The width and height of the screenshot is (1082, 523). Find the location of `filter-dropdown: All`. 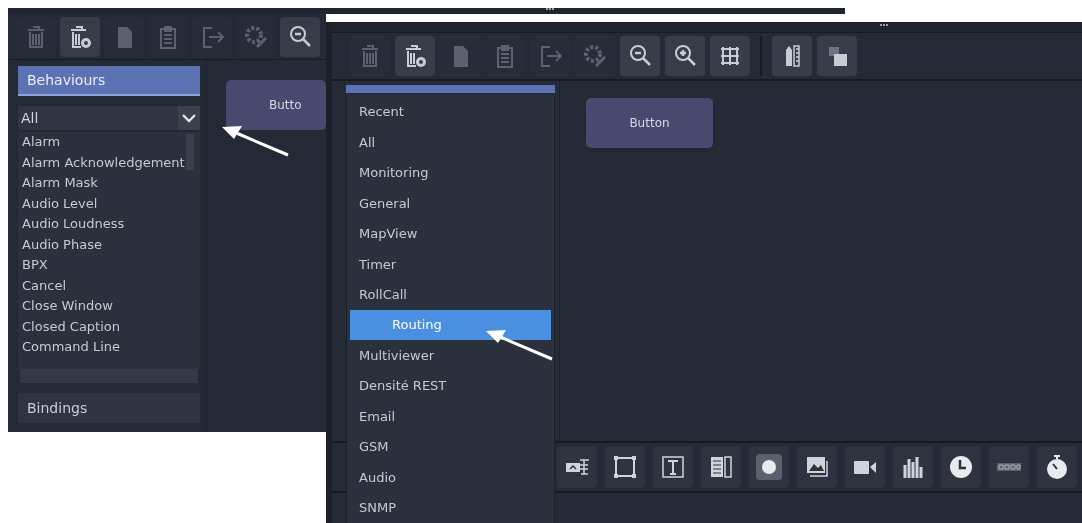

filter-dropdown: All is located at coordinates (109, 118).